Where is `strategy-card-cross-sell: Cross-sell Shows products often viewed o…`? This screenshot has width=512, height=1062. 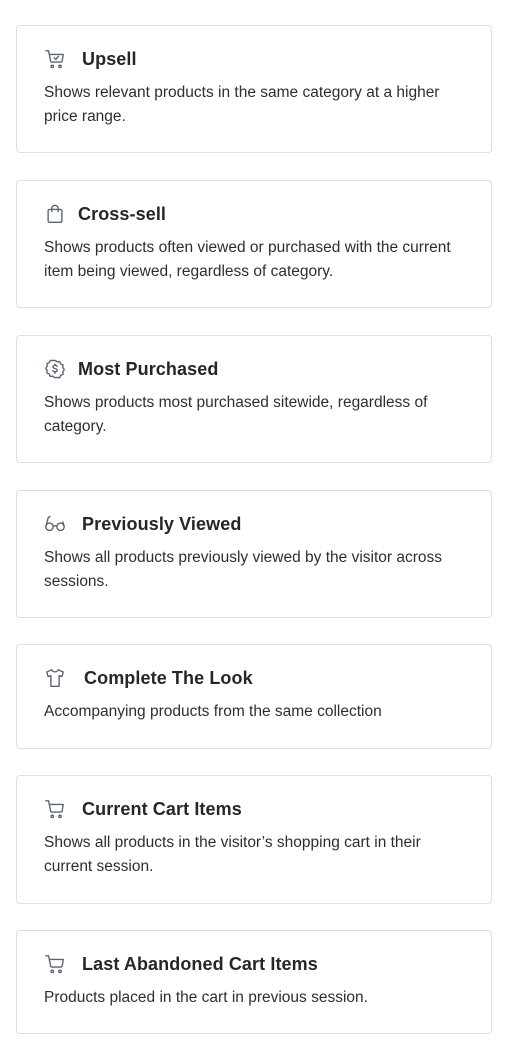
strategy-card-cross-sell: Cross-sell Shows products often viewed o… is located at coordinates (254, 244).